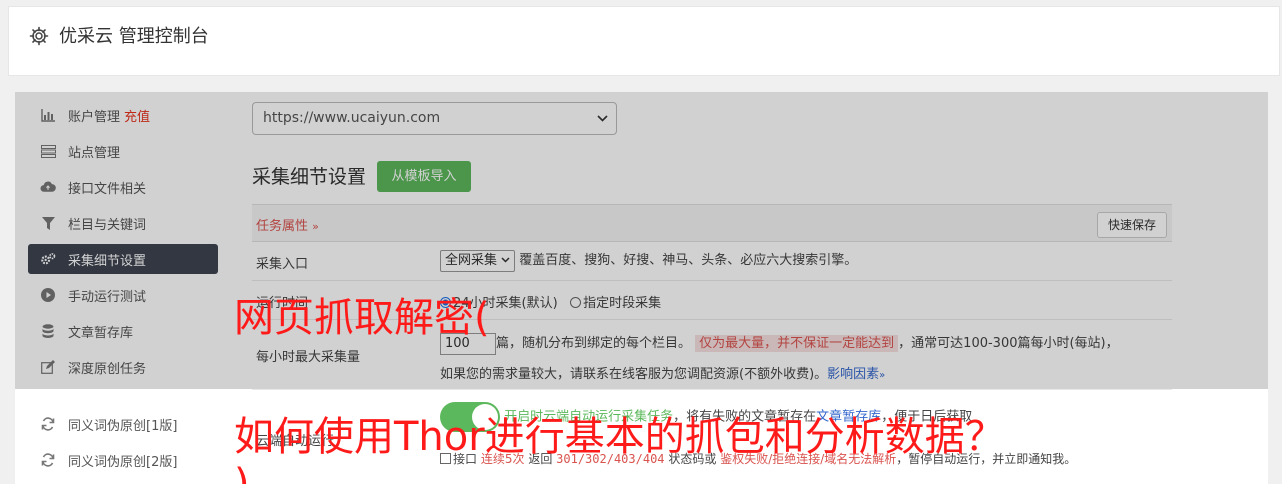 The image size is (1282, 484). What do you see at coordinates (48, 331) in the screenshot?
I see `database-icon` at bounding box center [48, 331].